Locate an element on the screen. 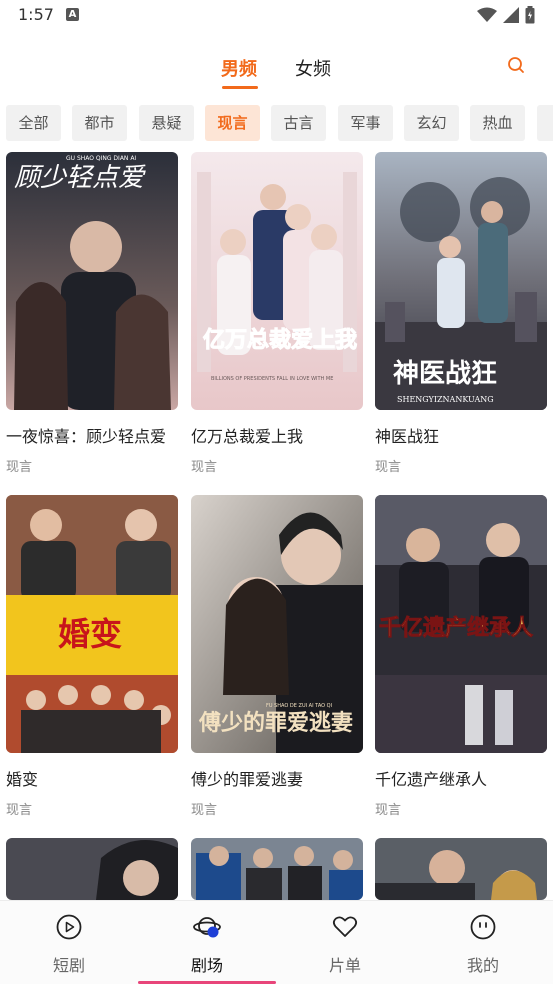 The image size is (553, 984). genre-chip-ancient-romance: 古言 is located at coordinates (298, 123).